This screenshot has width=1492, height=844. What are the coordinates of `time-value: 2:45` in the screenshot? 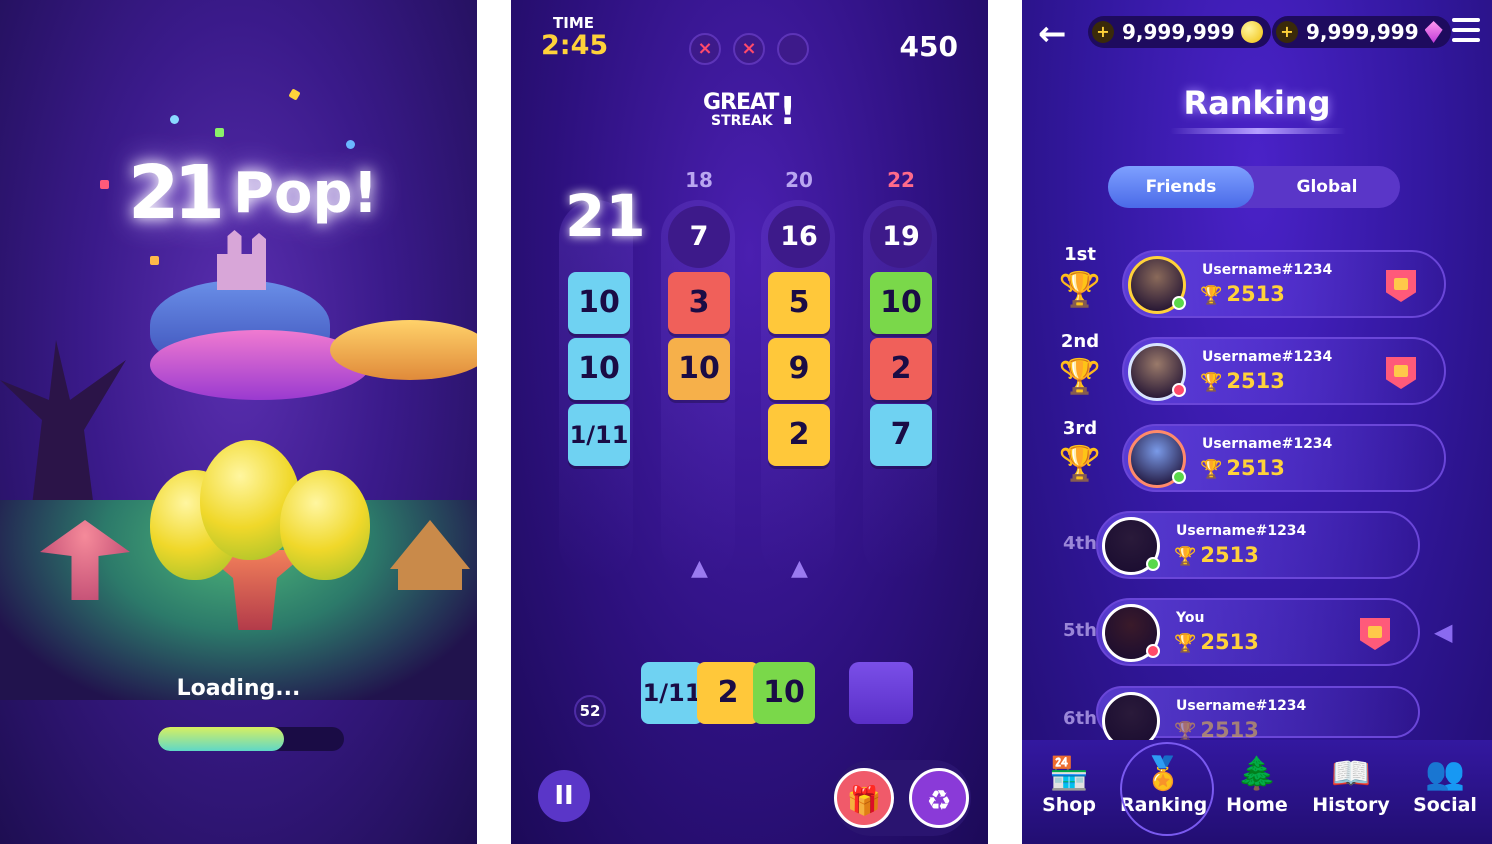 It's located at (575, 45).